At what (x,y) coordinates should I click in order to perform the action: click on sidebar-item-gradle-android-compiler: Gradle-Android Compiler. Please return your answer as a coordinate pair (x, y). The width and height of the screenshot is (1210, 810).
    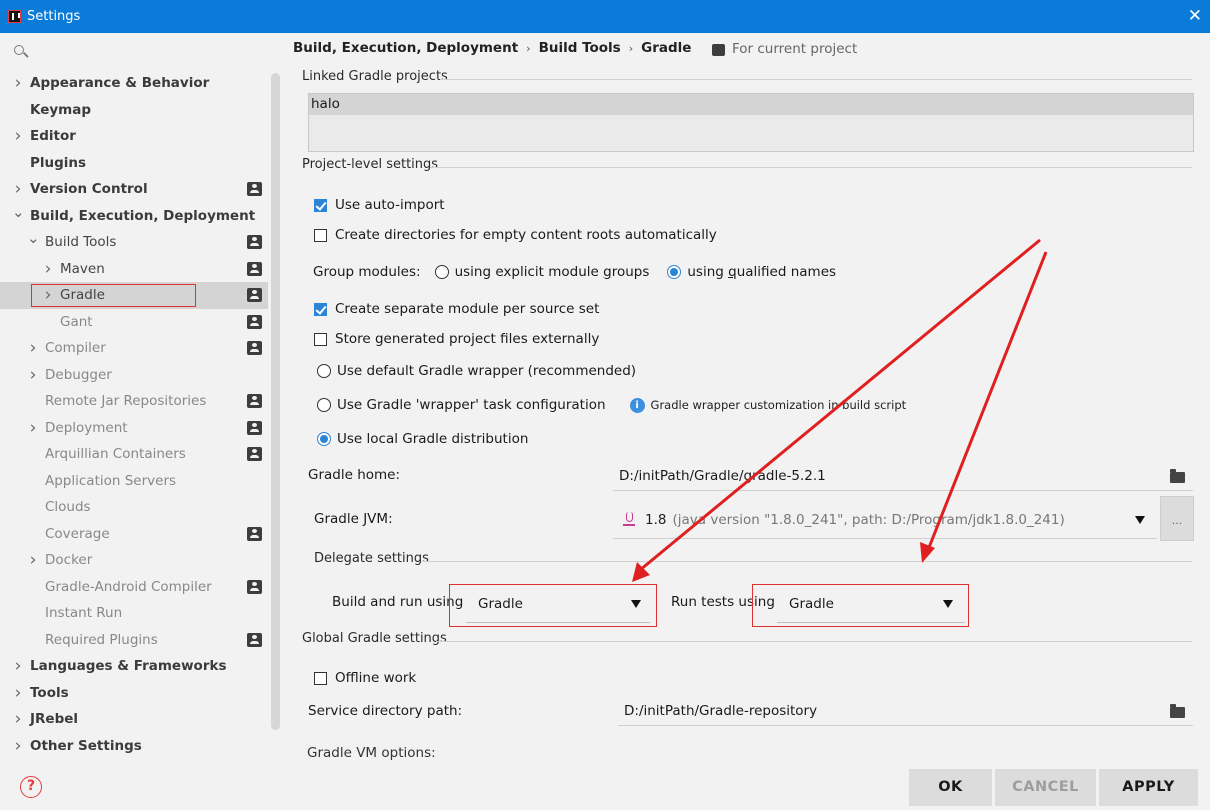
    Looking at the image, I should click on (134, 587).